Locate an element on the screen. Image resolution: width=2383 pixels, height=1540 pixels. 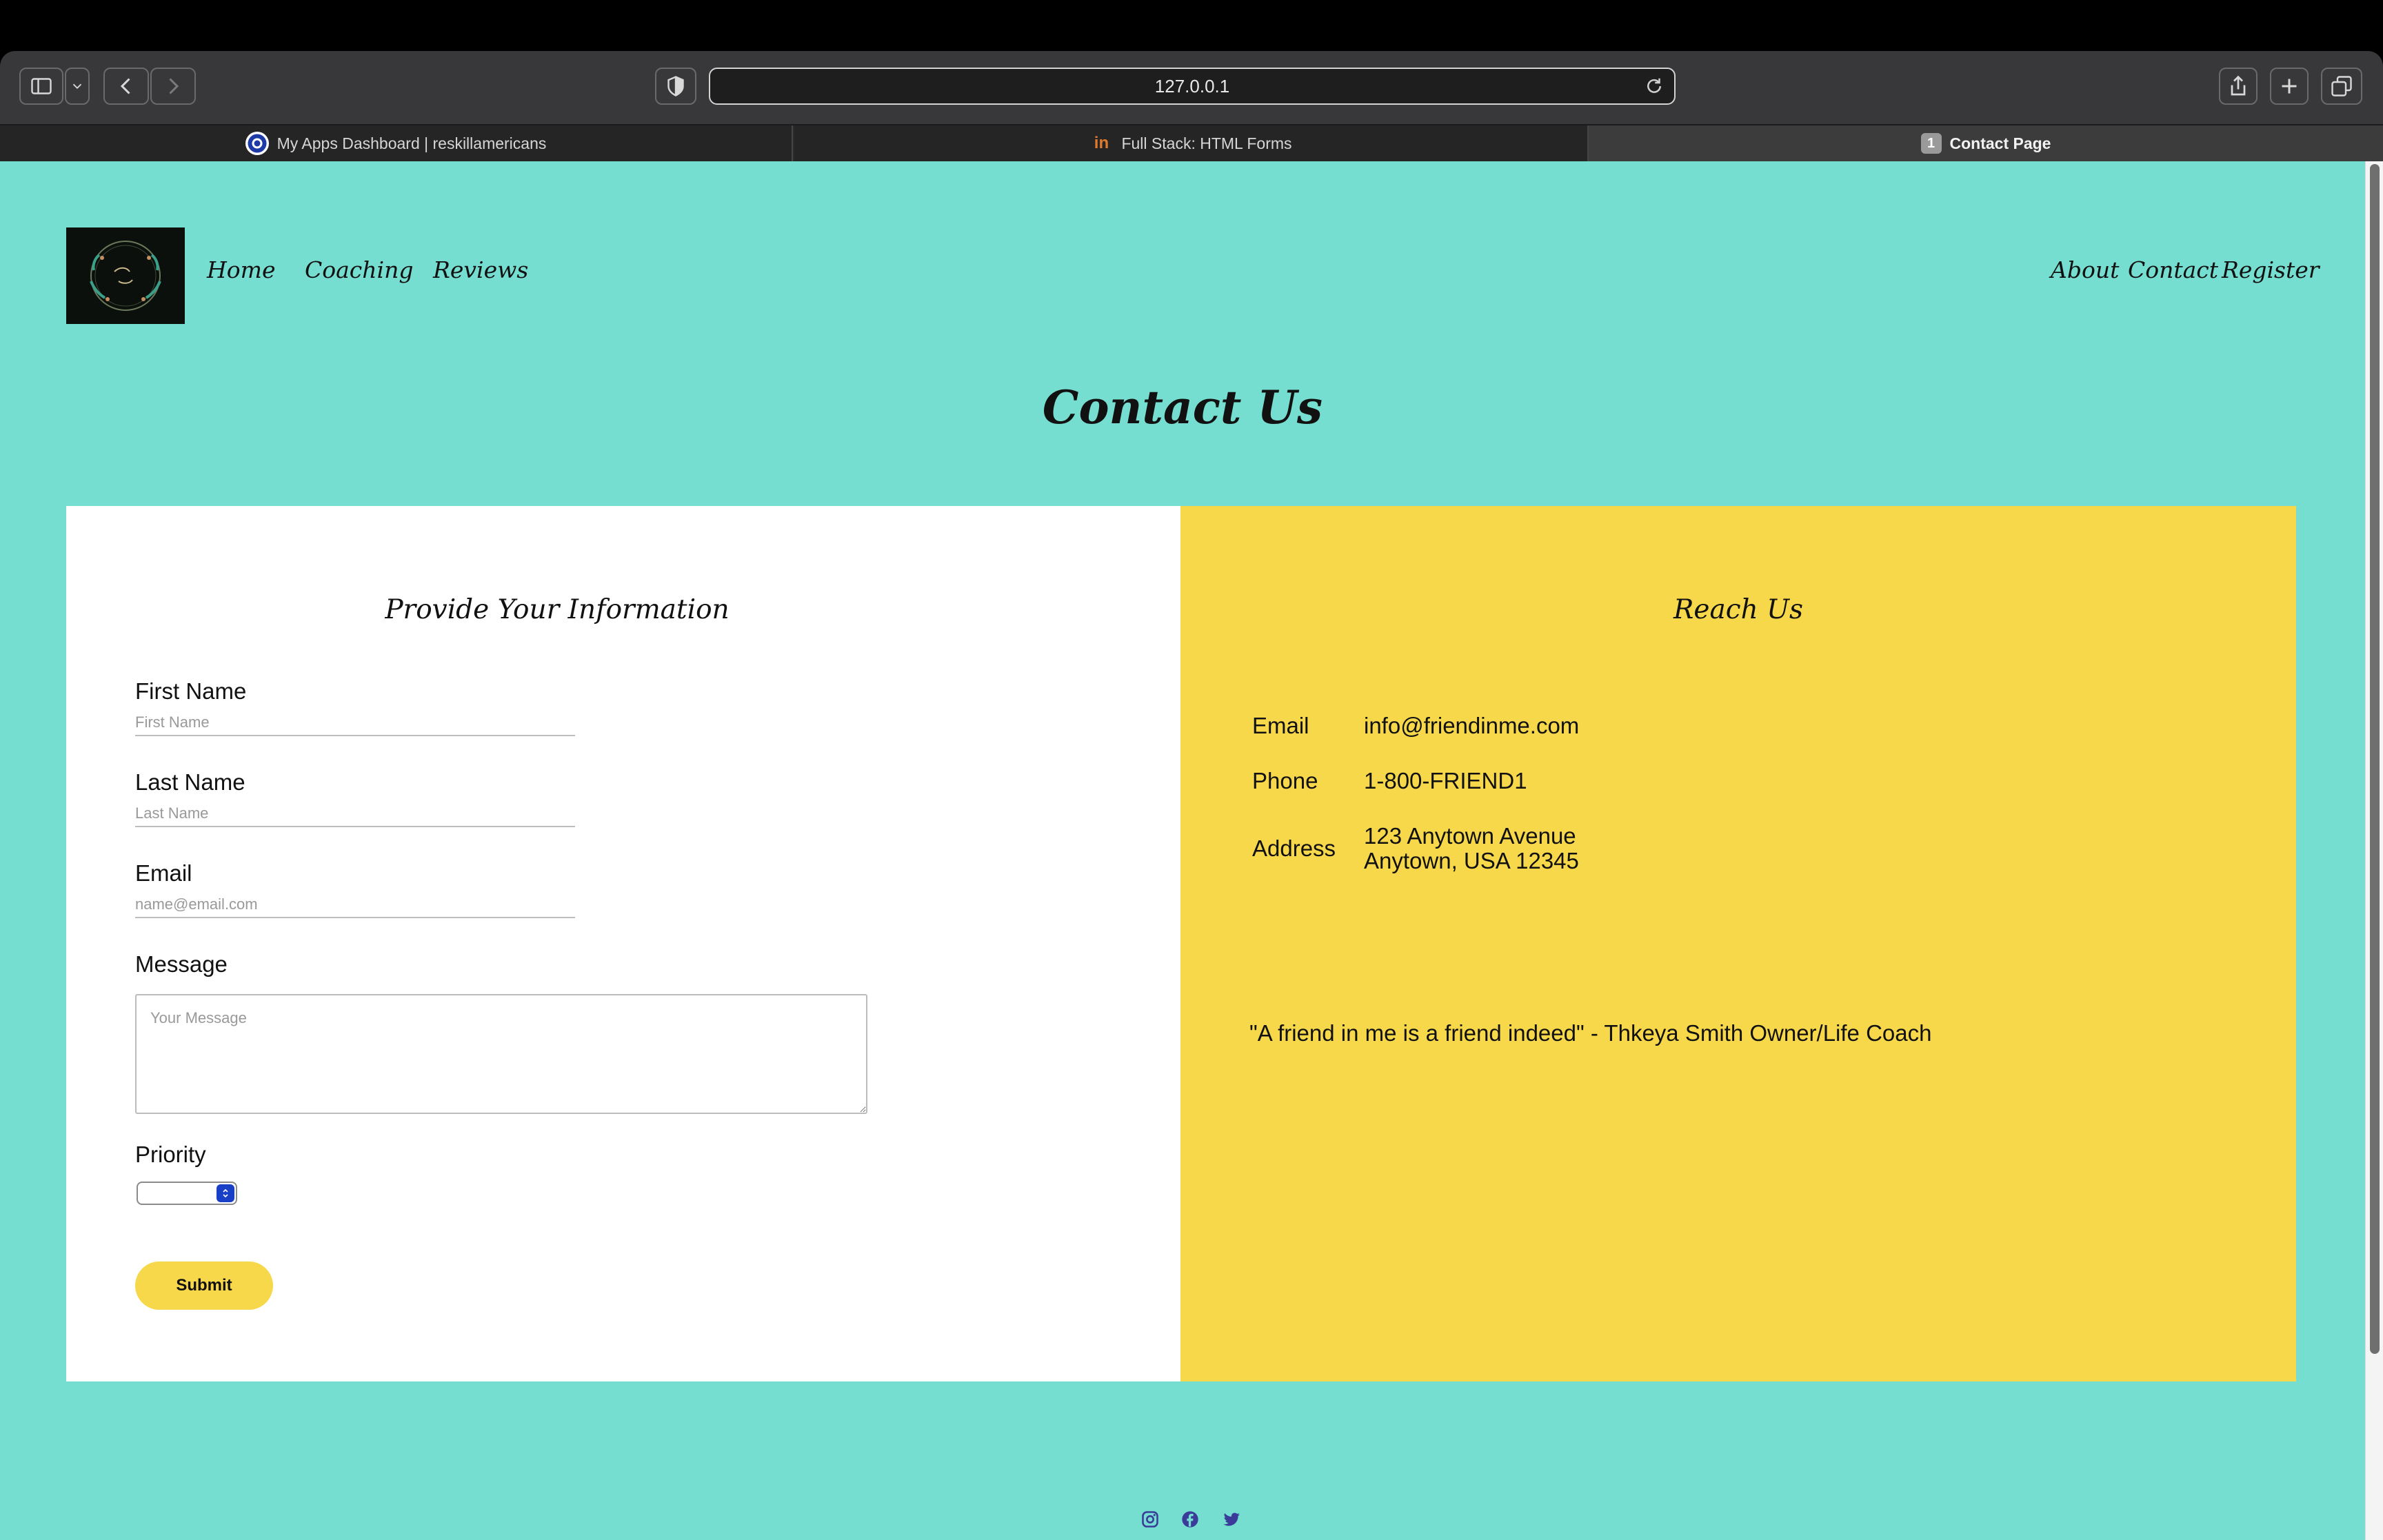
forward-button is located at coordinates (173, 87).